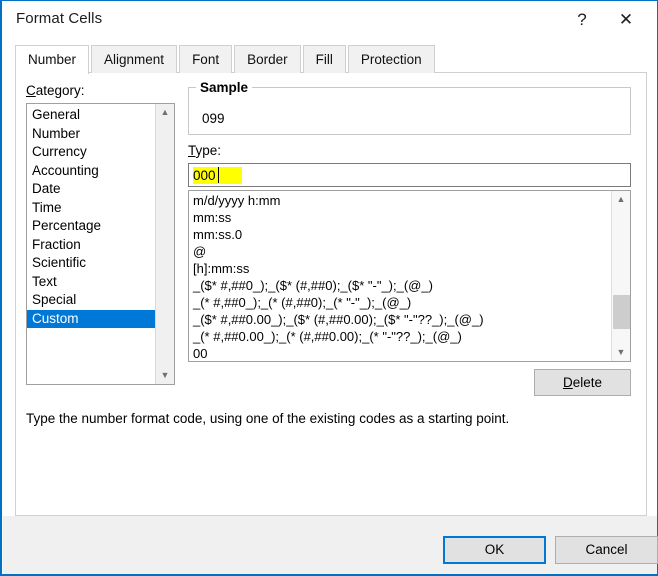 The height and width of the screenshot is (576, 658). I want to click on category-item-special: Special, so click(91, 300).